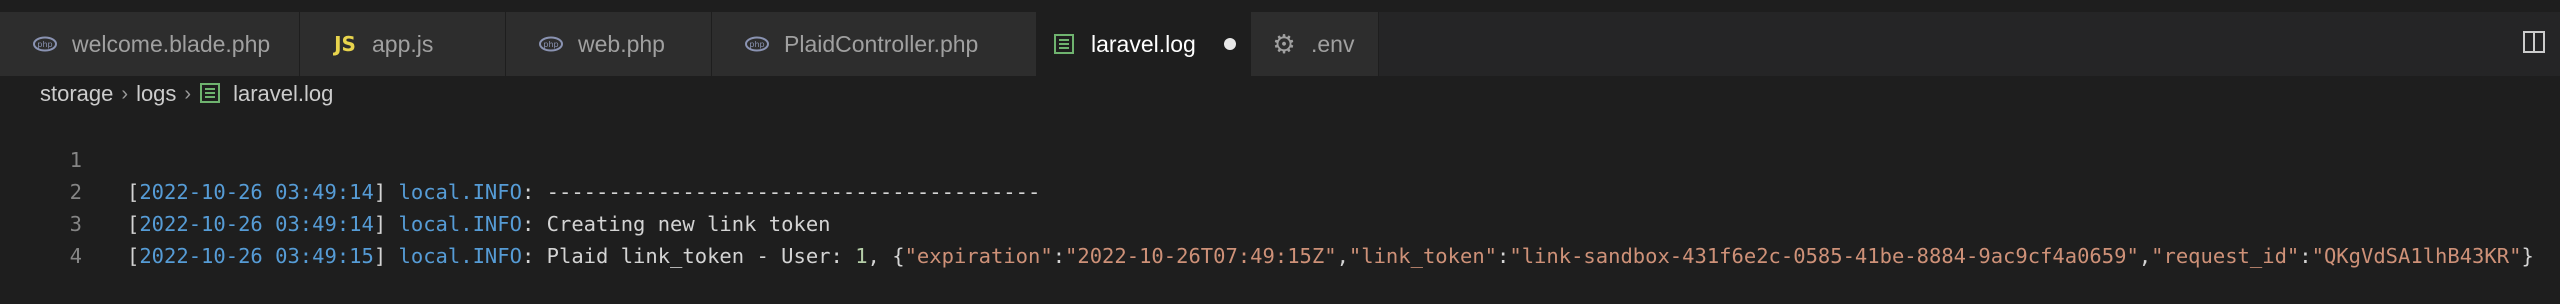  Describe the element at coordinates (283, 94) in the screenshot. I see `breadcrumb-item-laravel-log: laravel.log` at that location.